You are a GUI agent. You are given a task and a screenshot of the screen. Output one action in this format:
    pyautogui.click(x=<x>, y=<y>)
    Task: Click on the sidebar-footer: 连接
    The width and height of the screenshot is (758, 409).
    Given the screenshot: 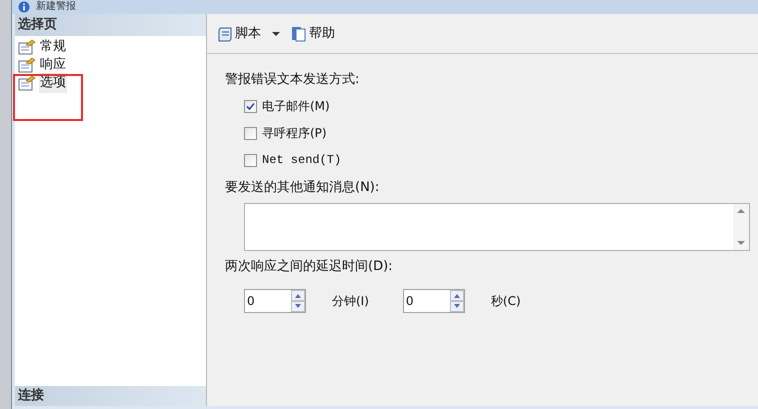 What is the action you would take?
    pyautogui.click(x=110, y=396)
    